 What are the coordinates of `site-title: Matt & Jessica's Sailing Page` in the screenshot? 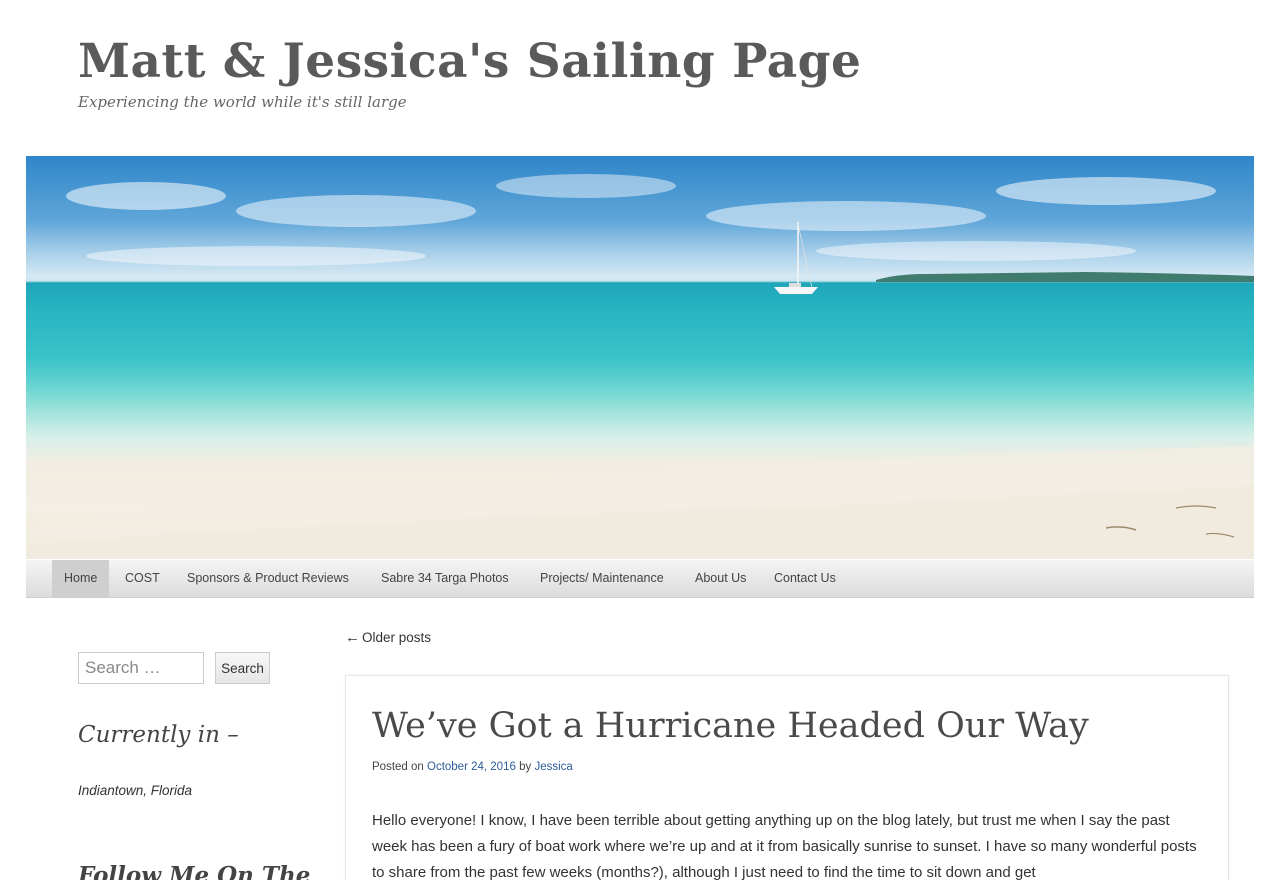 It's located at (469, 61).